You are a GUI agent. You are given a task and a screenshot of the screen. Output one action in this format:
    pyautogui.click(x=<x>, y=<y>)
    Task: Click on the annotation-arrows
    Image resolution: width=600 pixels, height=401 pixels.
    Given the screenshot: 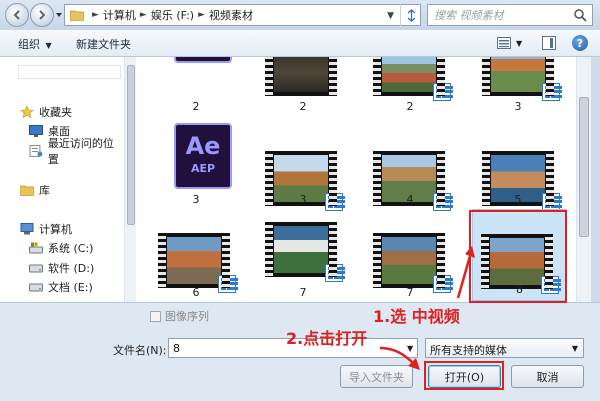 What is the action you would take?
    pyautogui.click(x=427, y=308)
    